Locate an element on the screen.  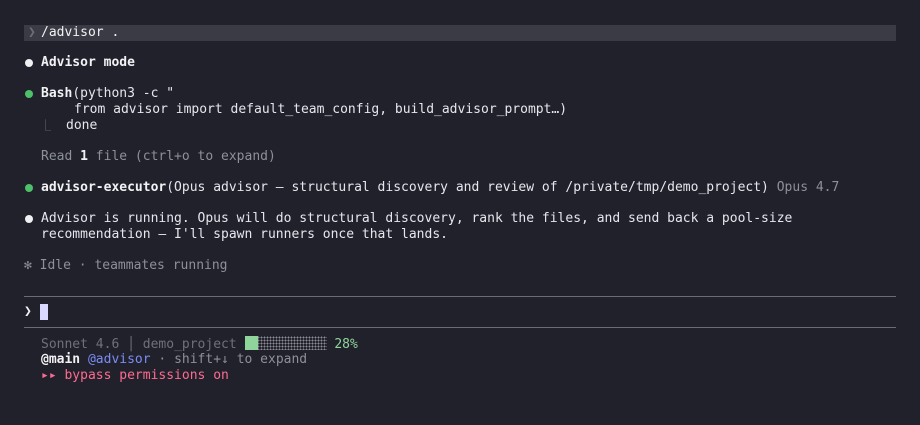
command-echo: ❯ /advisor . is located at coordinates (460, 33).